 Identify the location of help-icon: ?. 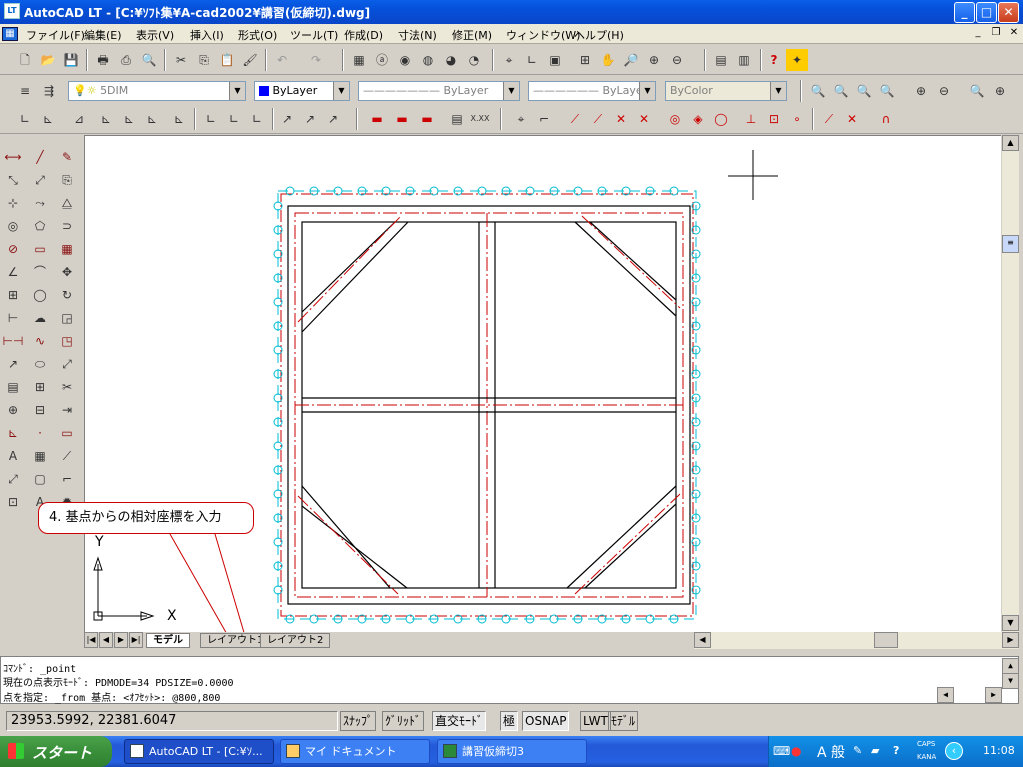
(774, 60).